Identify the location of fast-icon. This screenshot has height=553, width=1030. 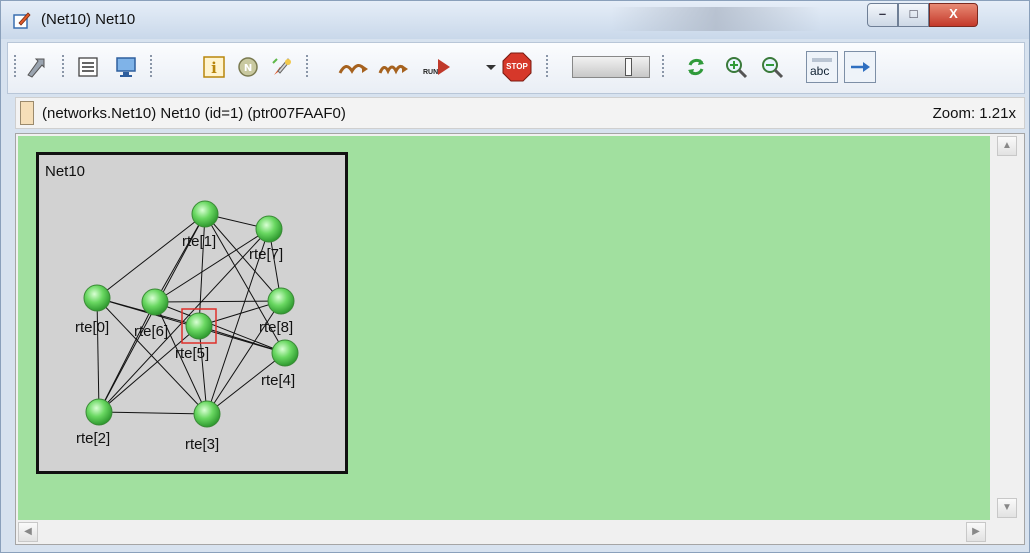
(394, 67).